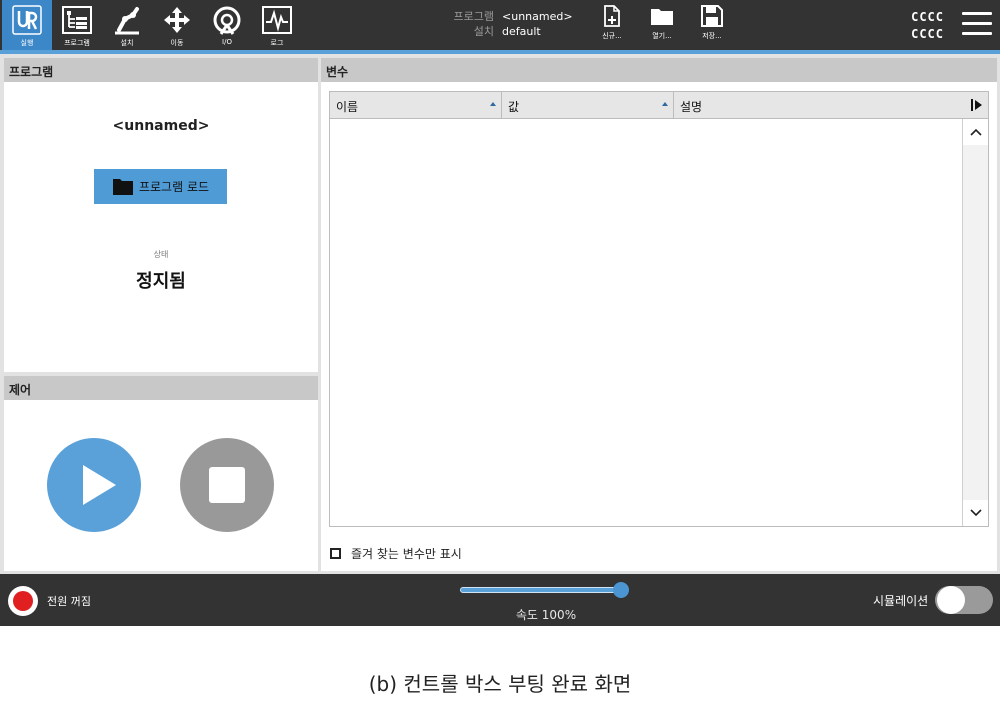  What do you see at coordinates (23, 601) in the screenshot?
I see `power-button` at bounding box center [23, 601].